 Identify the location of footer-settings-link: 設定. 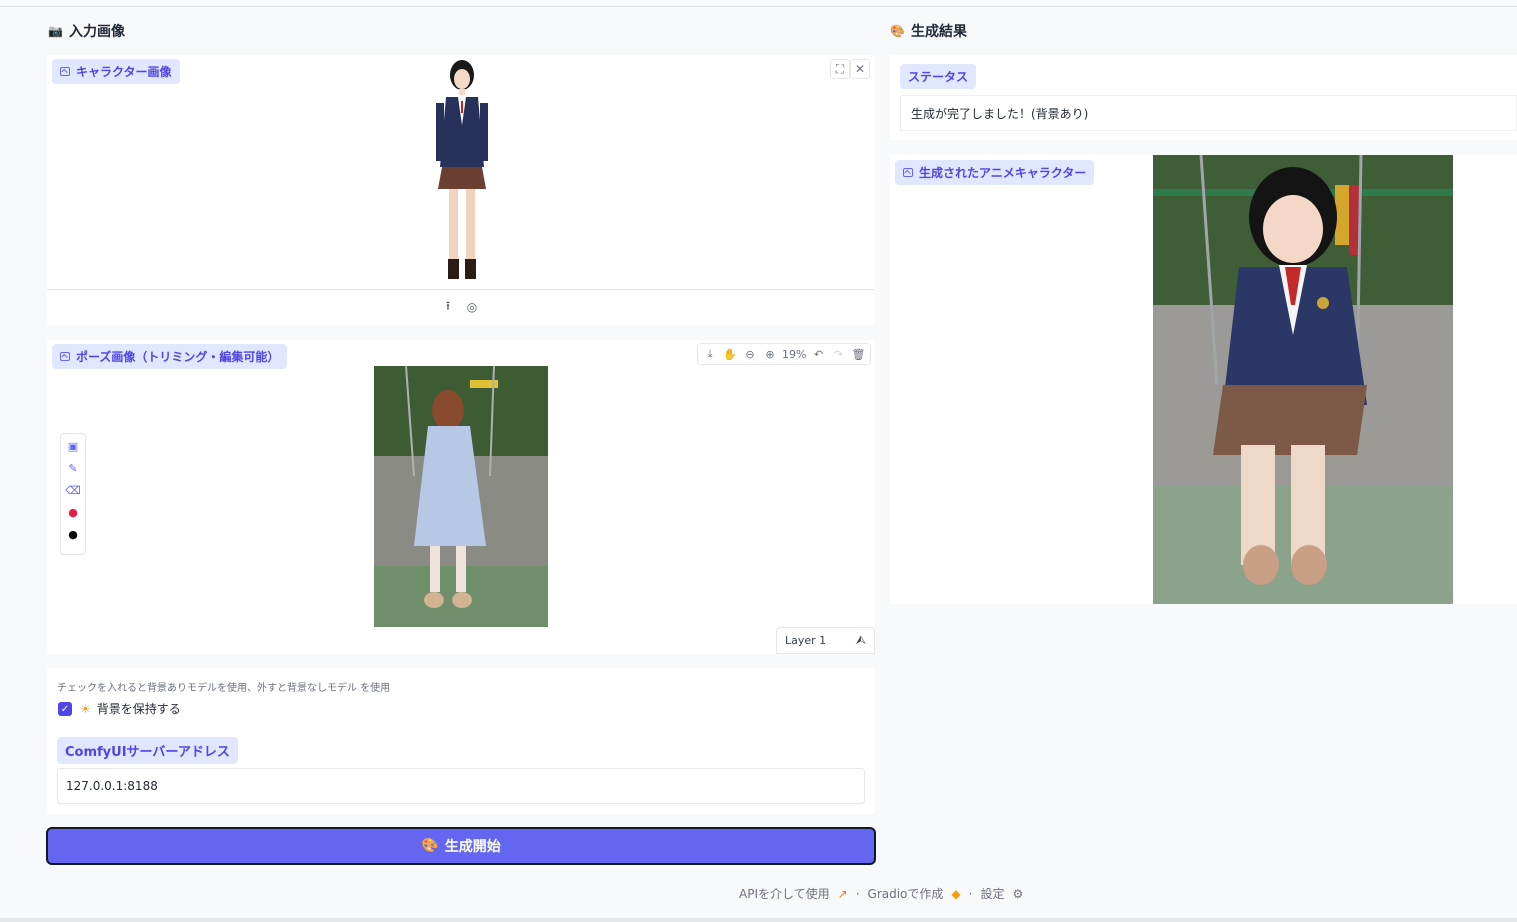
(992, 893).